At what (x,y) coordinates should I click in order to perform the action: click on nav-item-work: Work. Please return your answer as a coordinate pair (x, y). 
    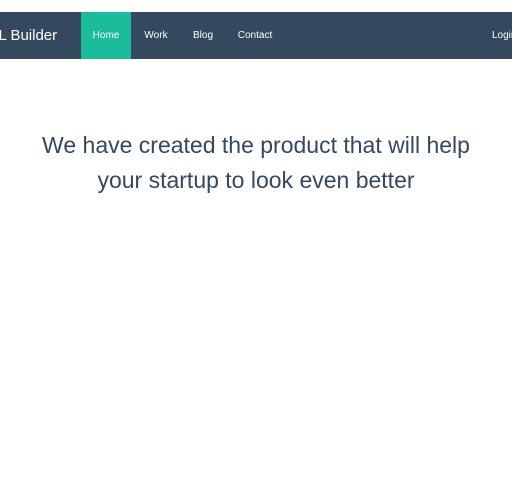
    Looking at the image, I should click on (156, 35).